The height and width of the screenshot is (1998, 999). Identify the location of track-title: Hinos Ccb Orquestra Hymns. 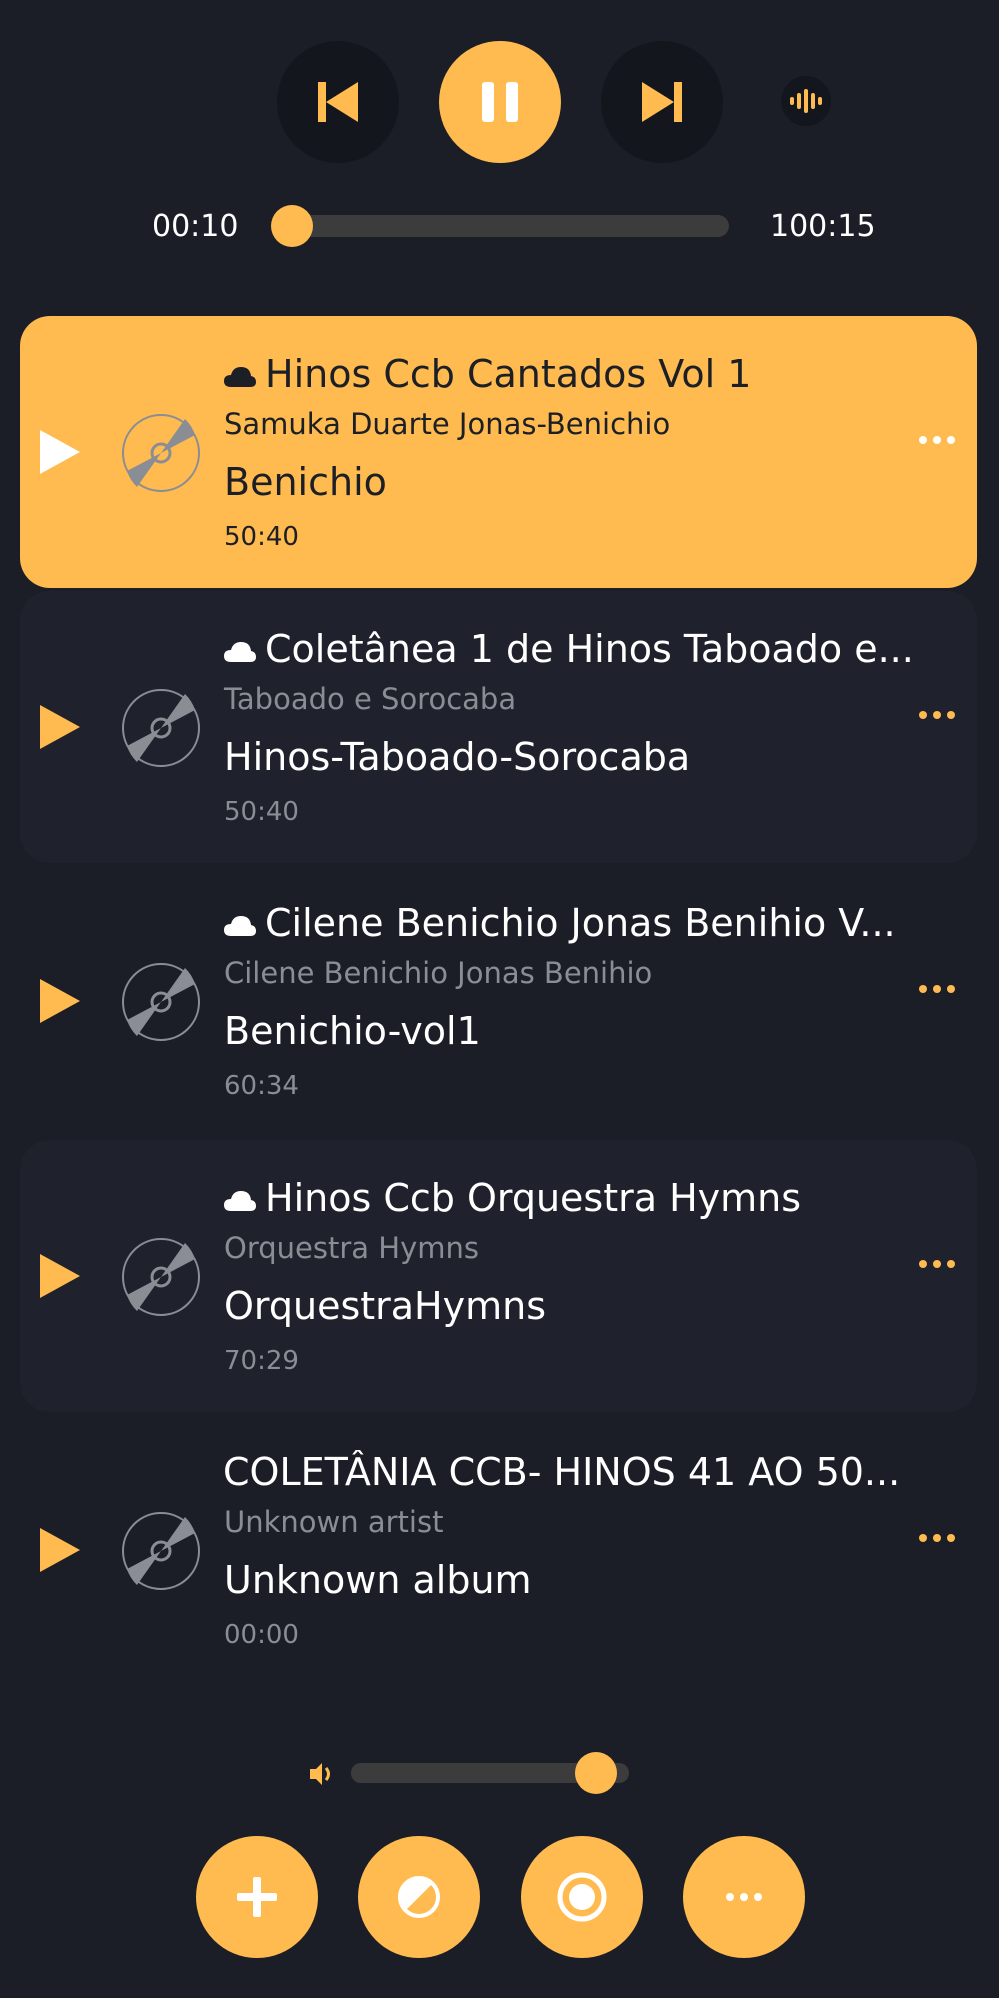
(512, 1198).